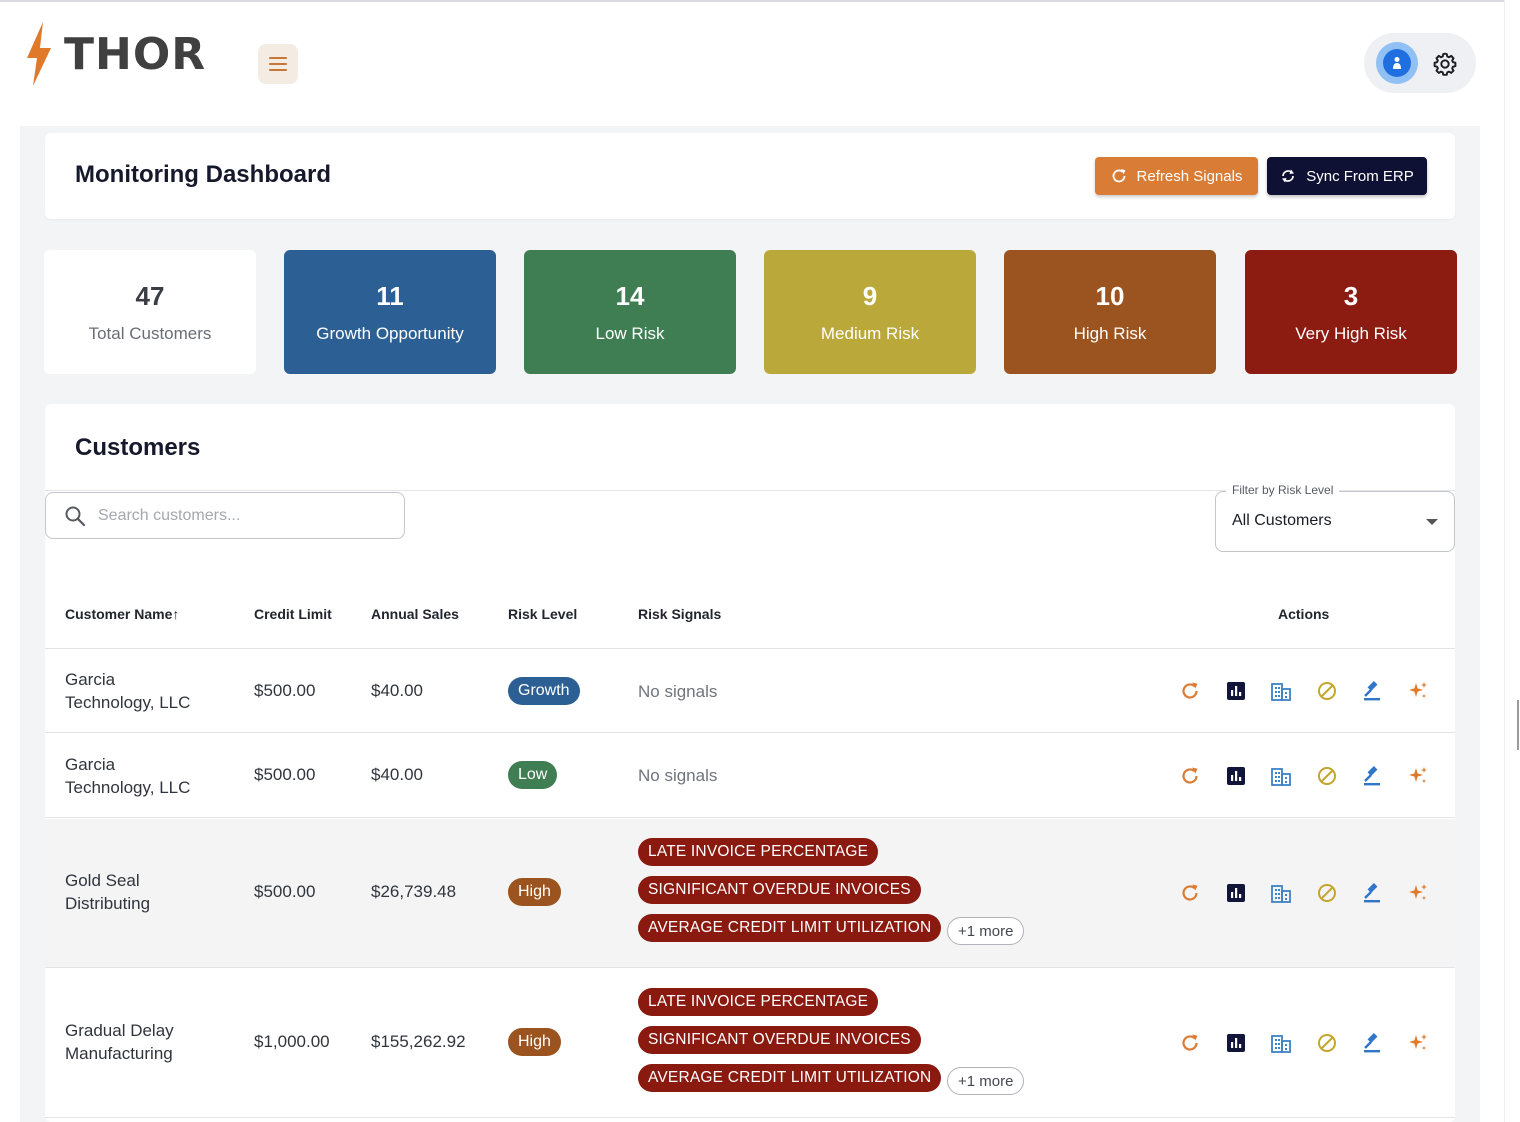  Describe the element at coordinates (1288, 176) in the screenshot. I see `sync-icon` at that location.